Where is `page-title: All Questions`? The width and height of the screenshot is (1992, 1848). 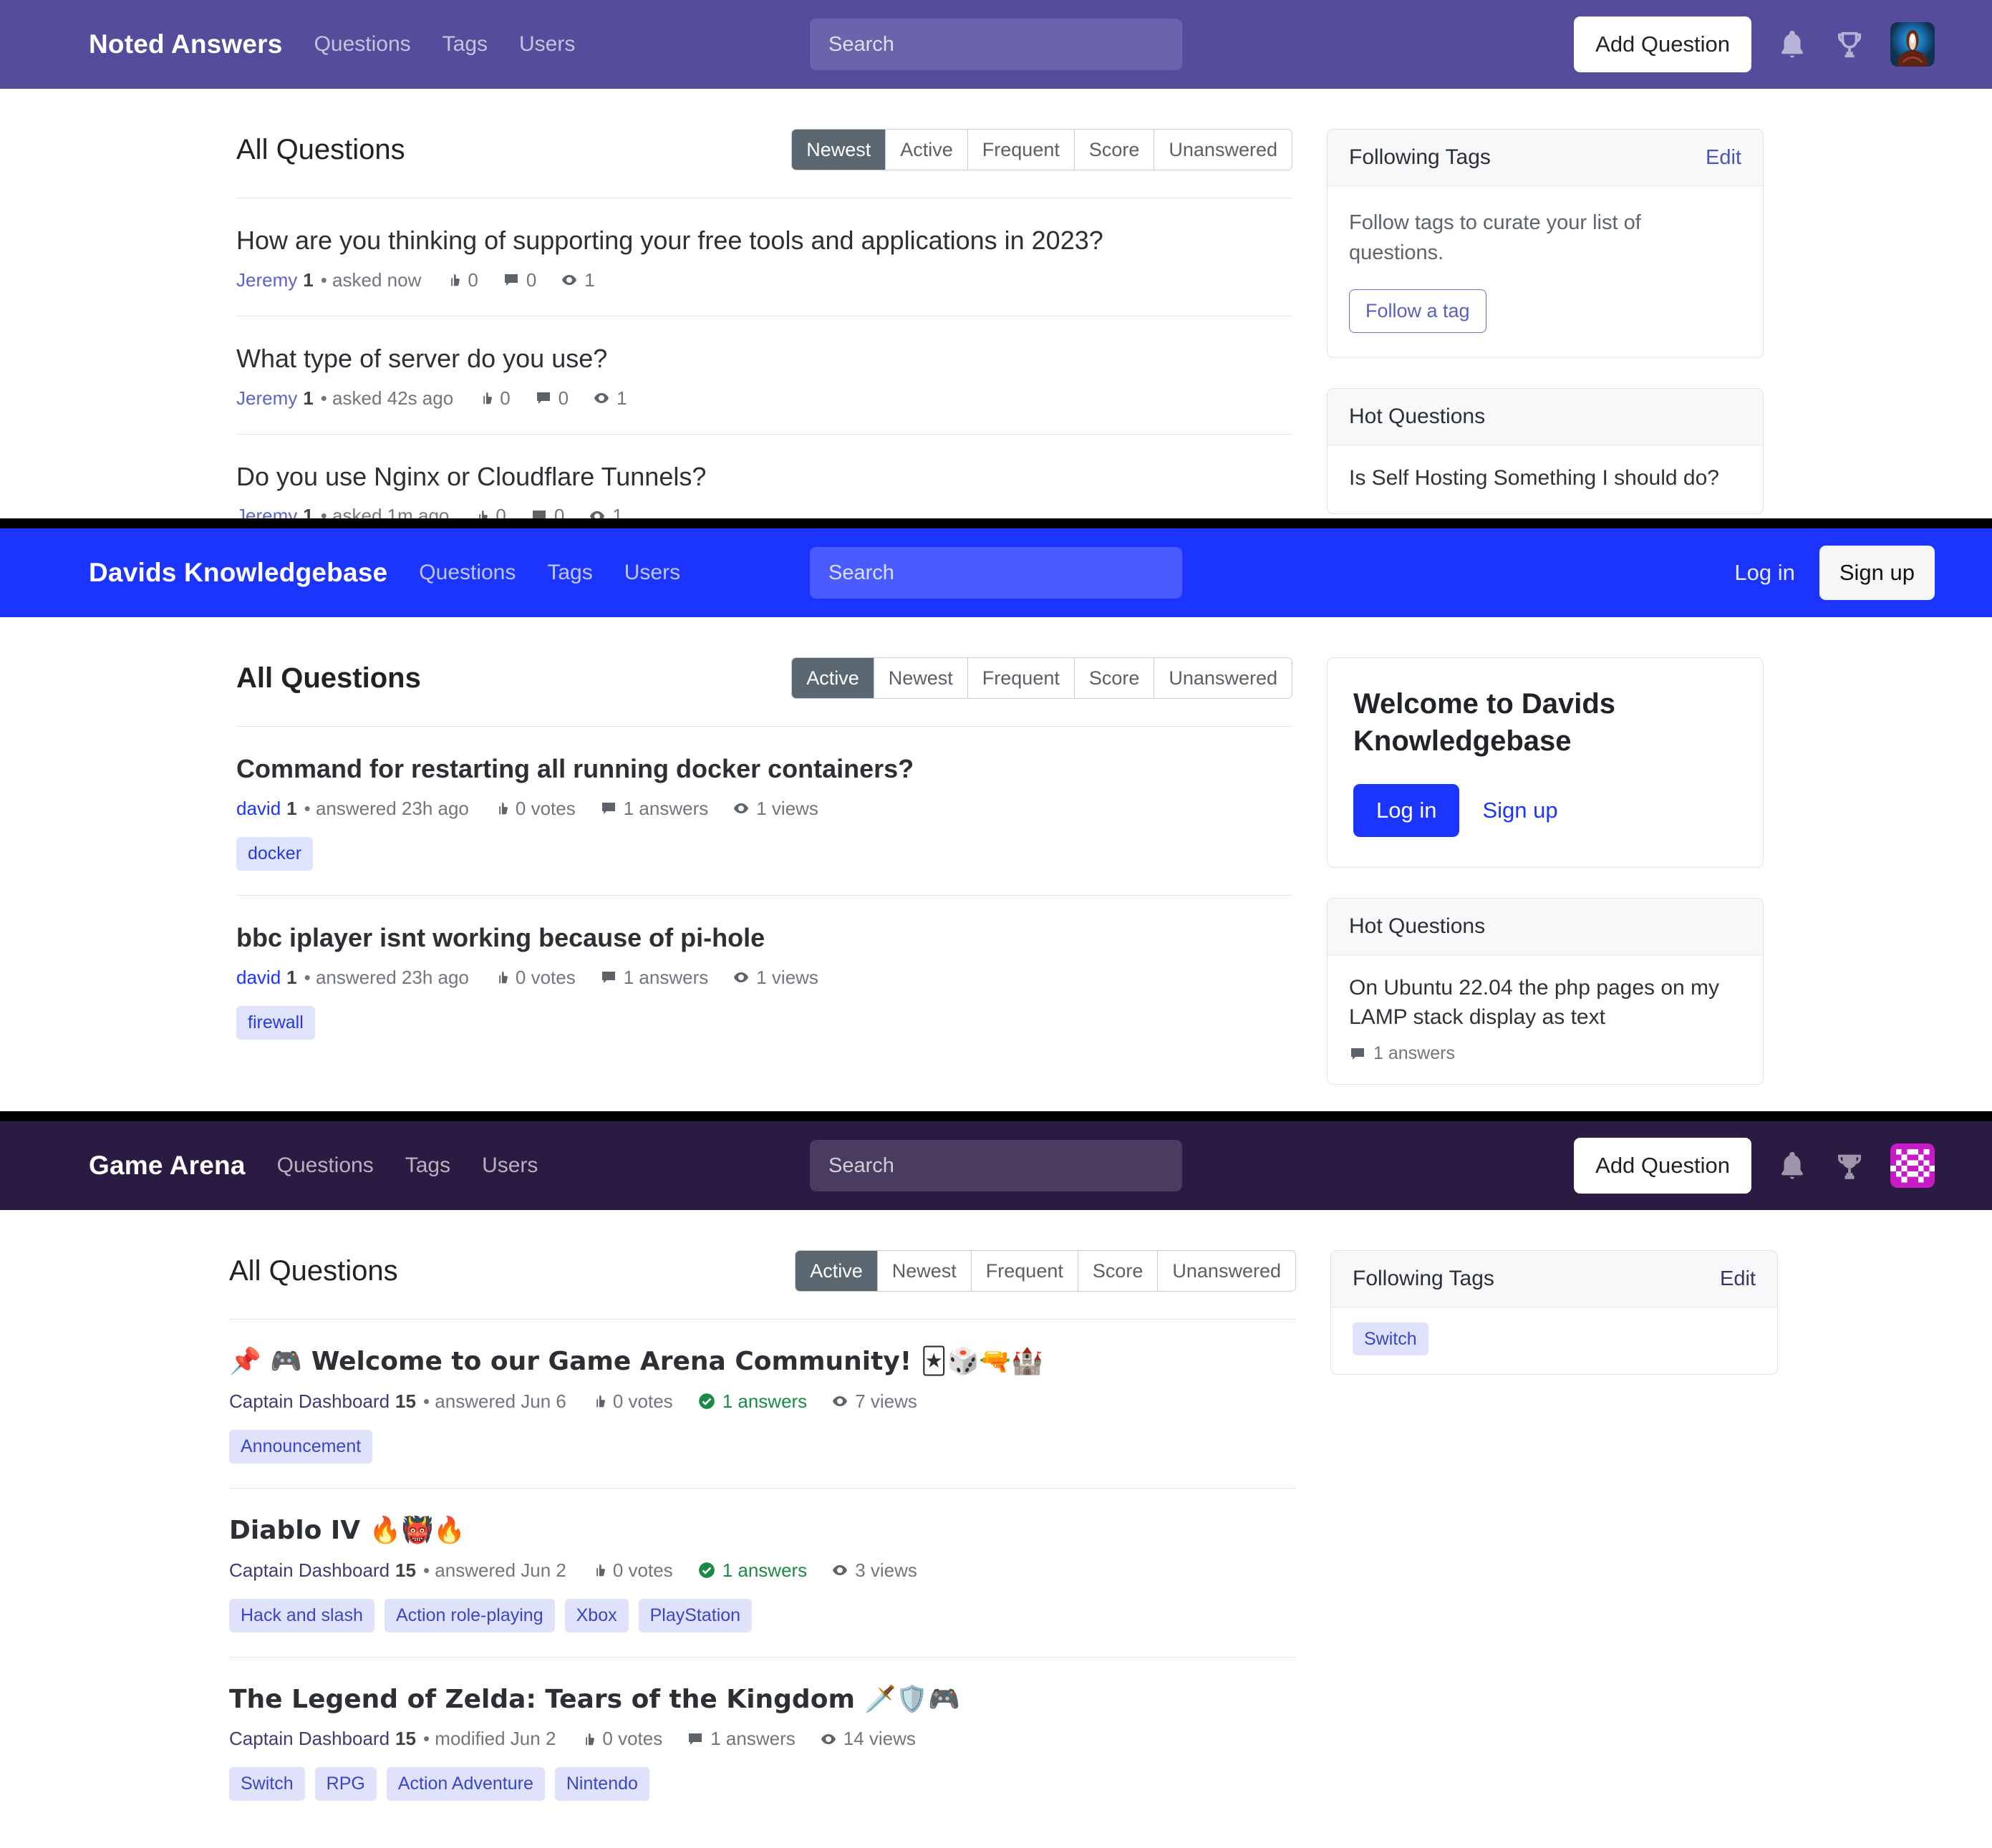
page-title: All Questions is located at coordinates (320, 149).